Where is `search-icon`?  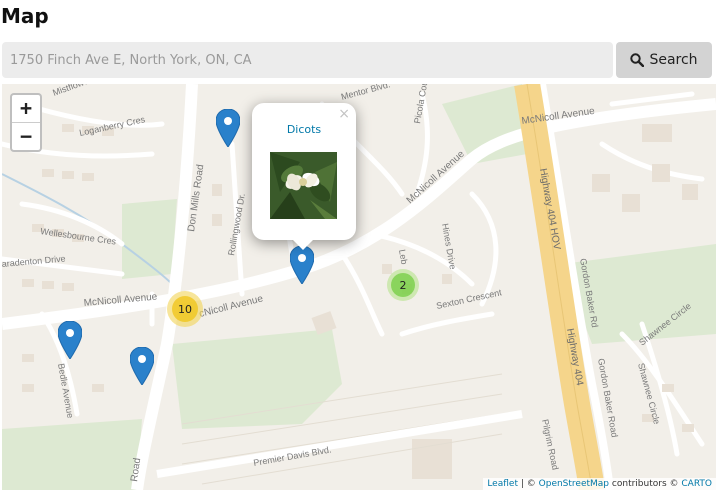 search-icon is located at coordinates (637, 60).